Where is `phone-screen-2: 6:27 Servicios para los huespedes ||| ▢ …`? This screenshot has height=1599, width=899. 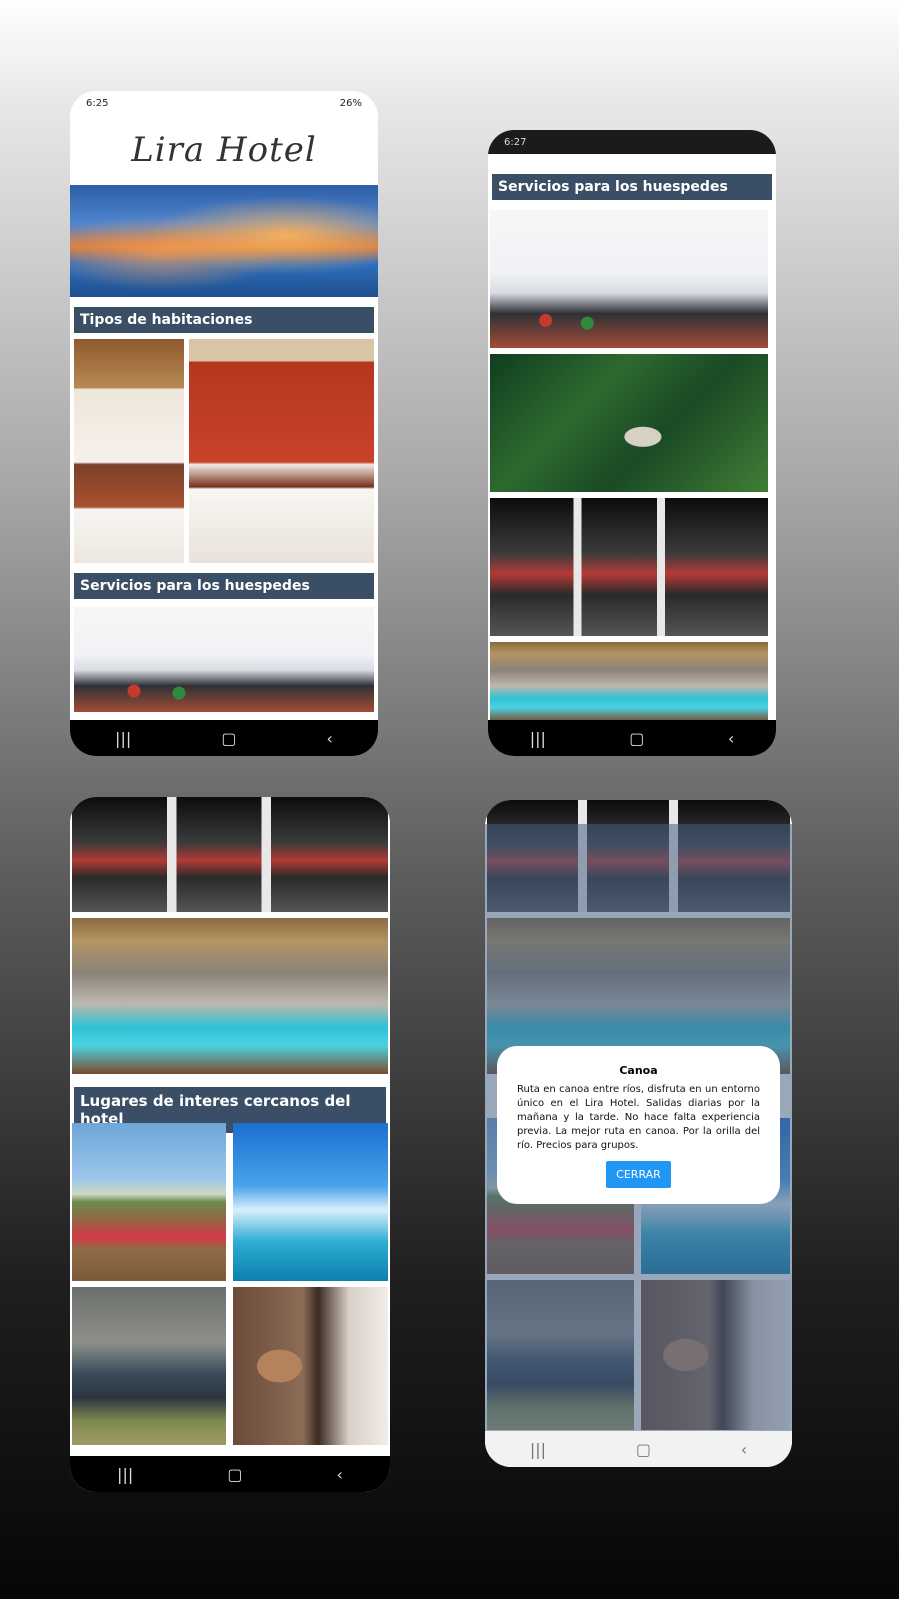 phone-screen-2: 6:27 Servicios para los huespedes ||| ▢ … is located at coordinates (632, 443).